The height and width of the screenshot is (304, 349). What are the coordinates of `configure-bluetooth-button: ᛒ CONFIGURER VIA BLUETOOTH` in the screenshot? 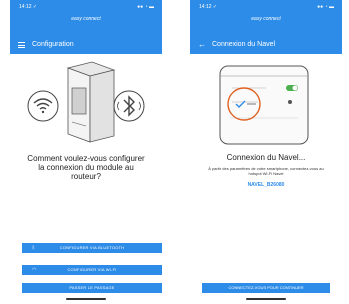 It's located at (92, 248).